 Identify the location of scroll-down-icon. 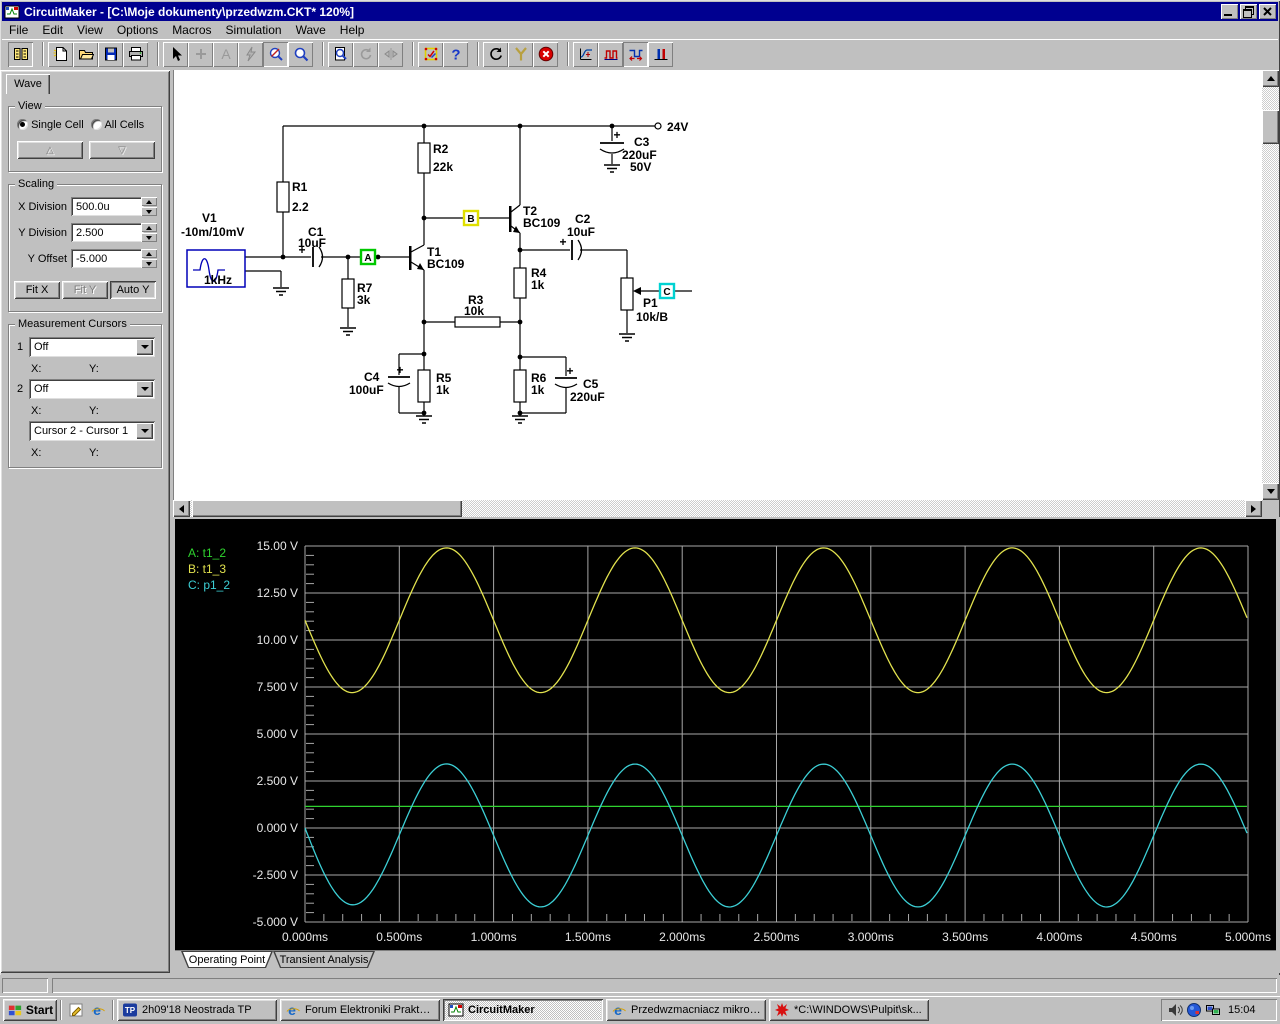
(1270, 491).